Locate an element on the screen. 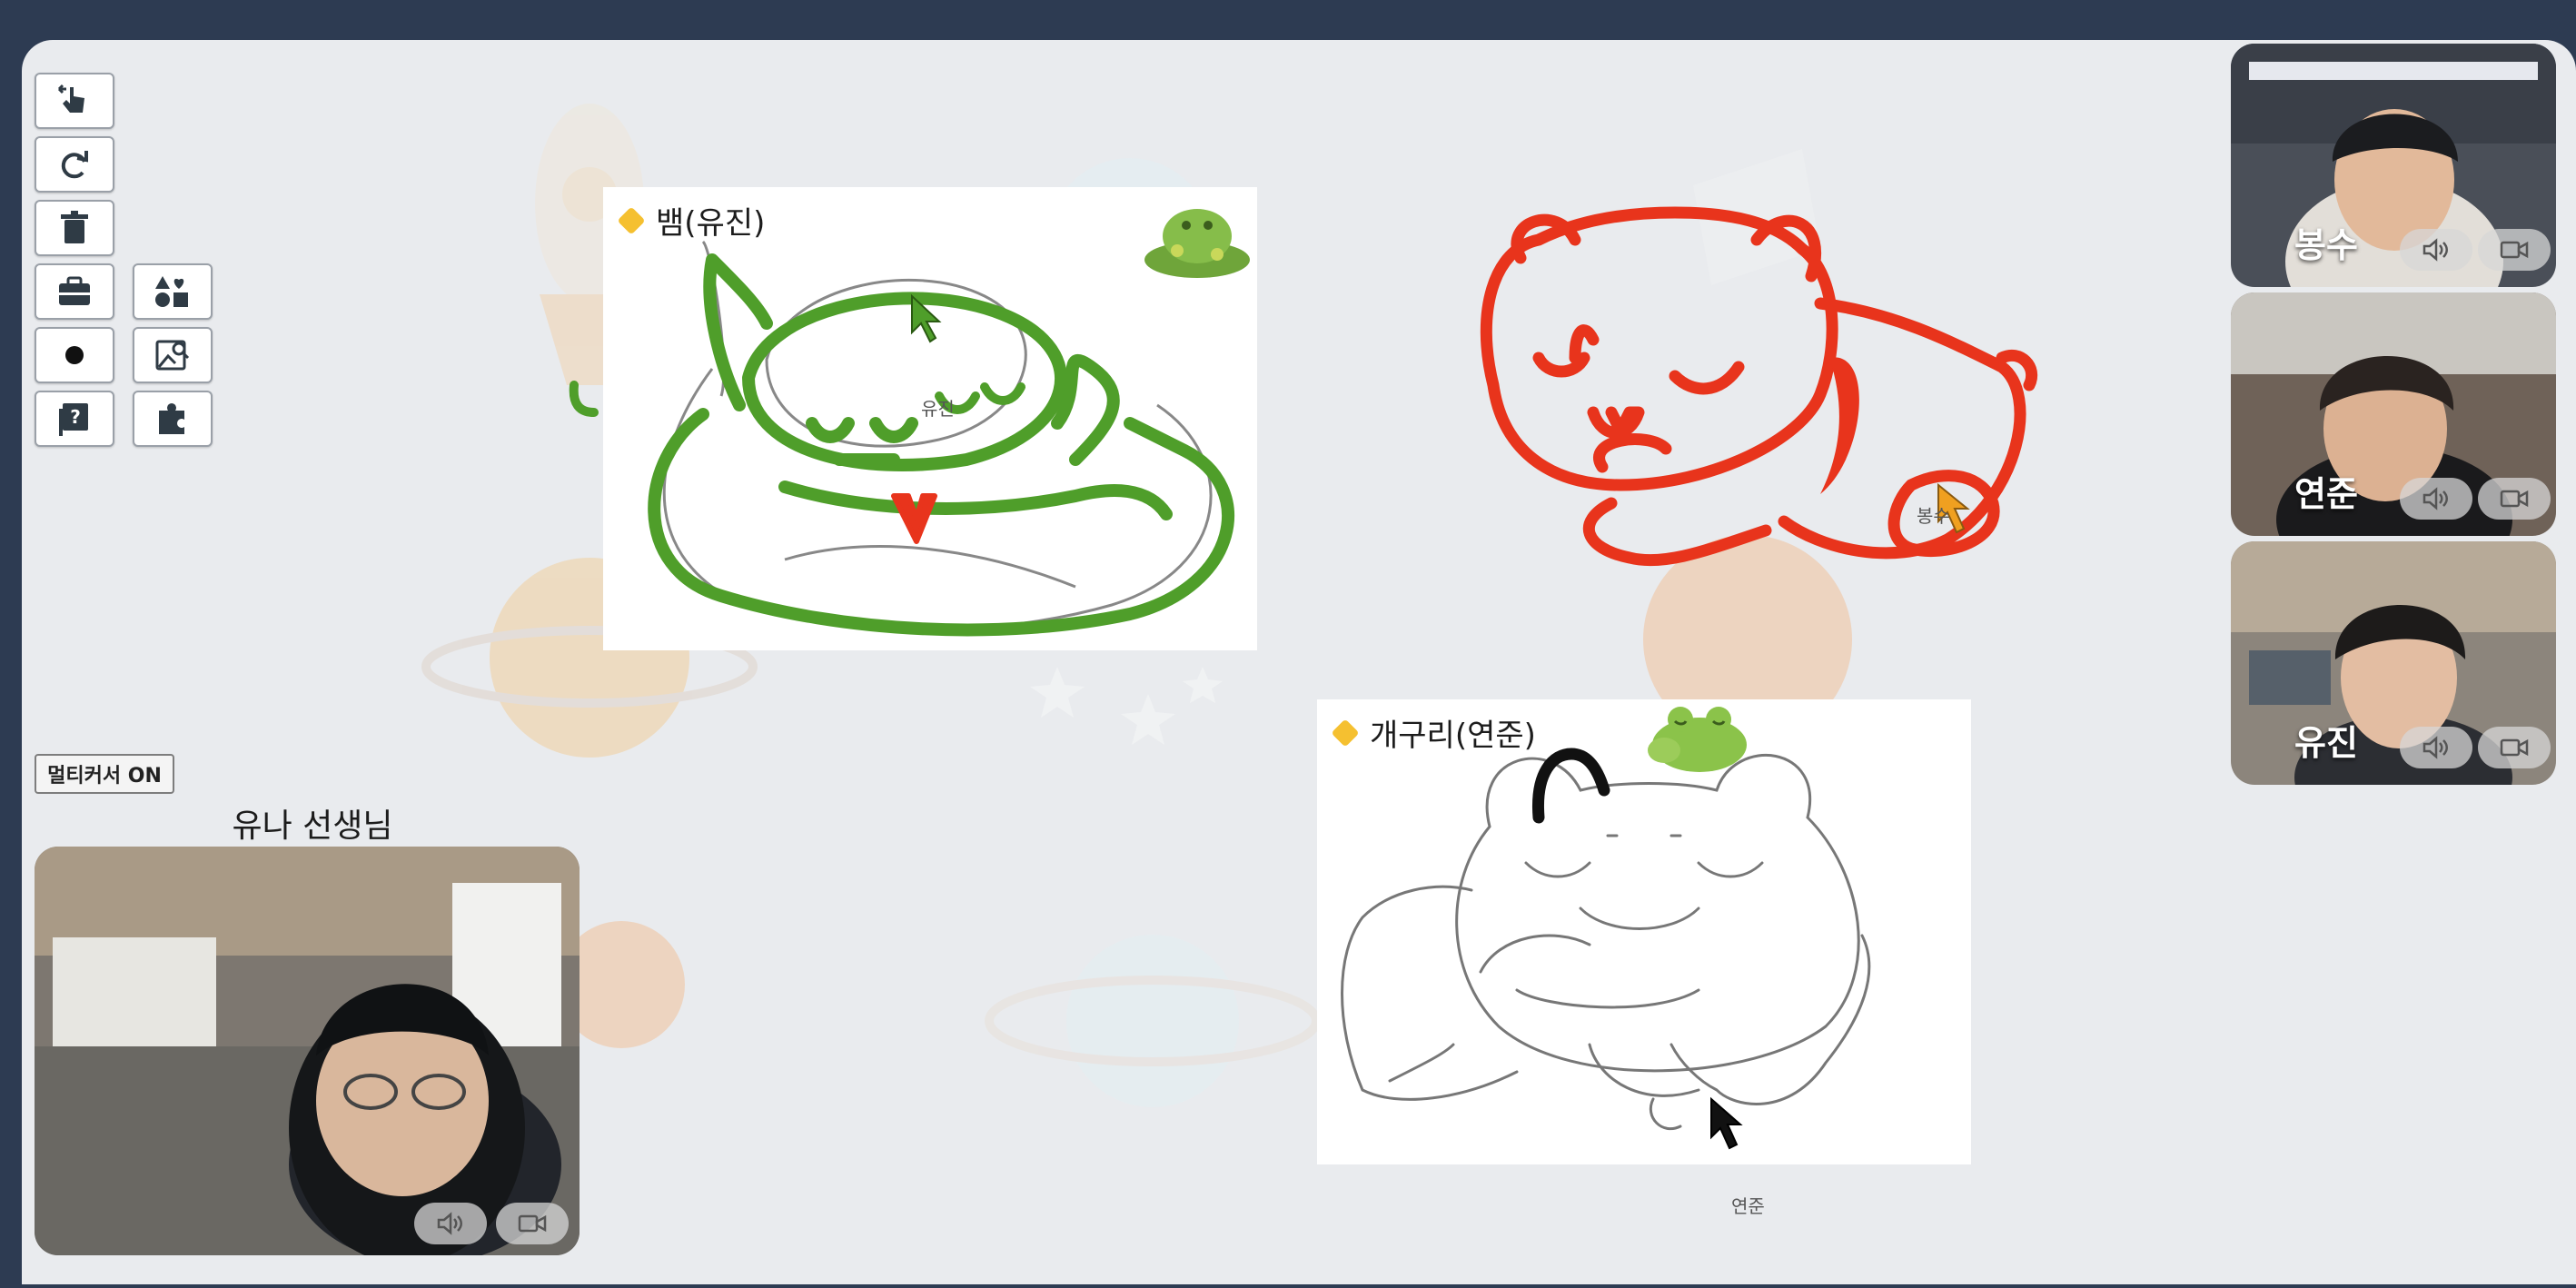  participant-1-mic-button is located at coordinates (2436, 250).